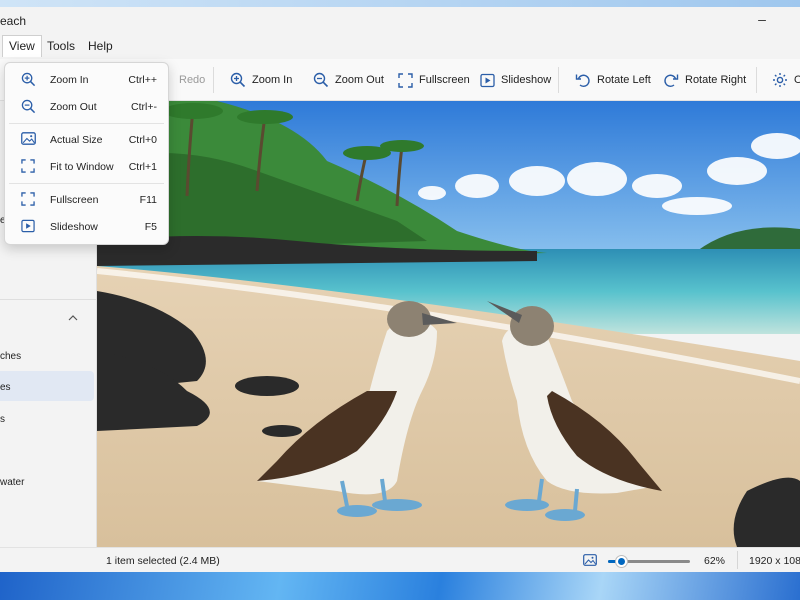 This screenshot has width=800, height=600. Describe the element at coordinates (400, 3) in the screenshot. I see `desktop-background-top` at that location.